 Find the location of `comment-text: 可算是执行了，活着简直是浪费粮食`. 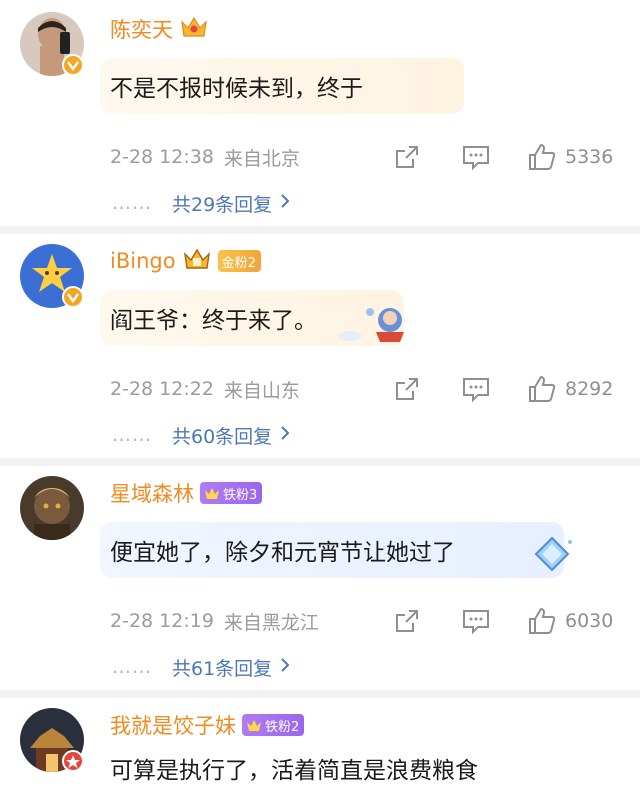

comment-text: 可算是执行了，活着简直是浪费粮食 is located at coordinates (294, 771).